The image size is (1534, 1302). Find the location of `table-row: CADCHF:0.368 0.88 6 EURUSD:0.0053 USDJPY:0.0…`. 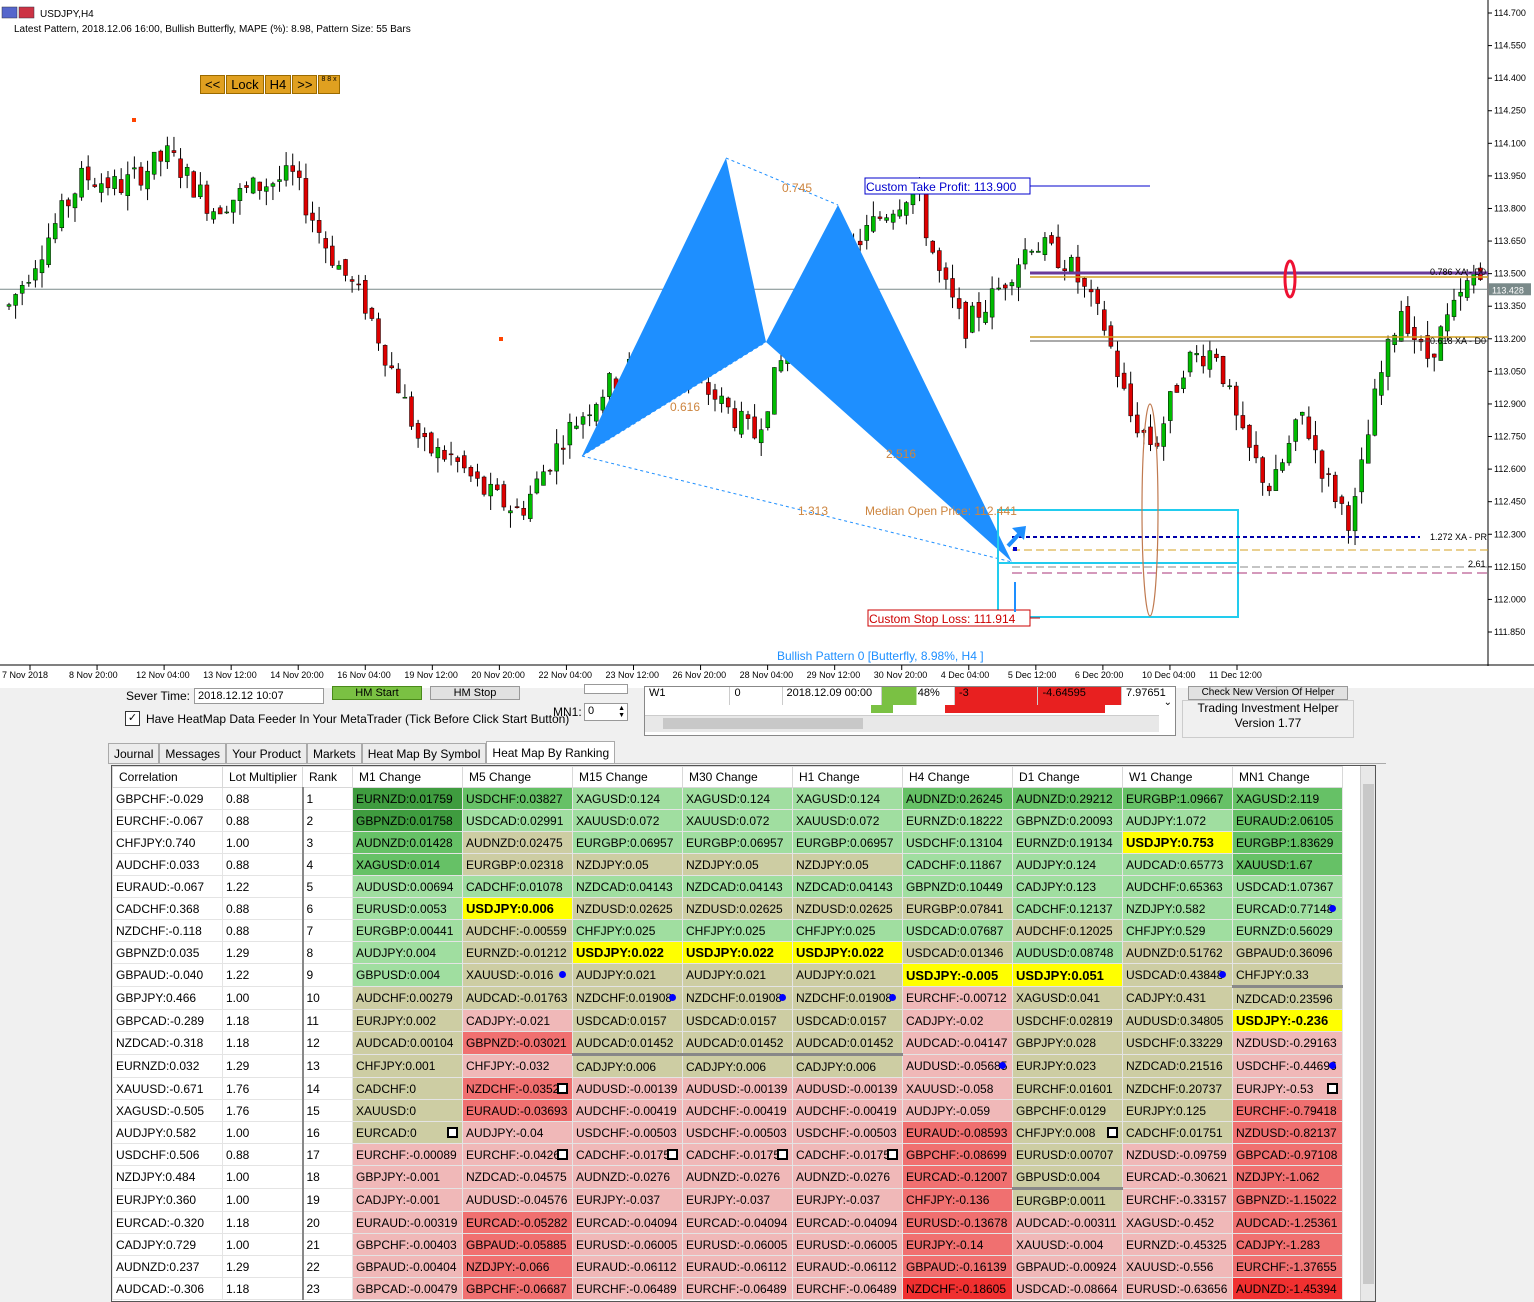

table-row: CADCHF:0.368 0.88 6 EURUSD:0.0053 USDJPY:0.0… is located at coordinates (727, 908).